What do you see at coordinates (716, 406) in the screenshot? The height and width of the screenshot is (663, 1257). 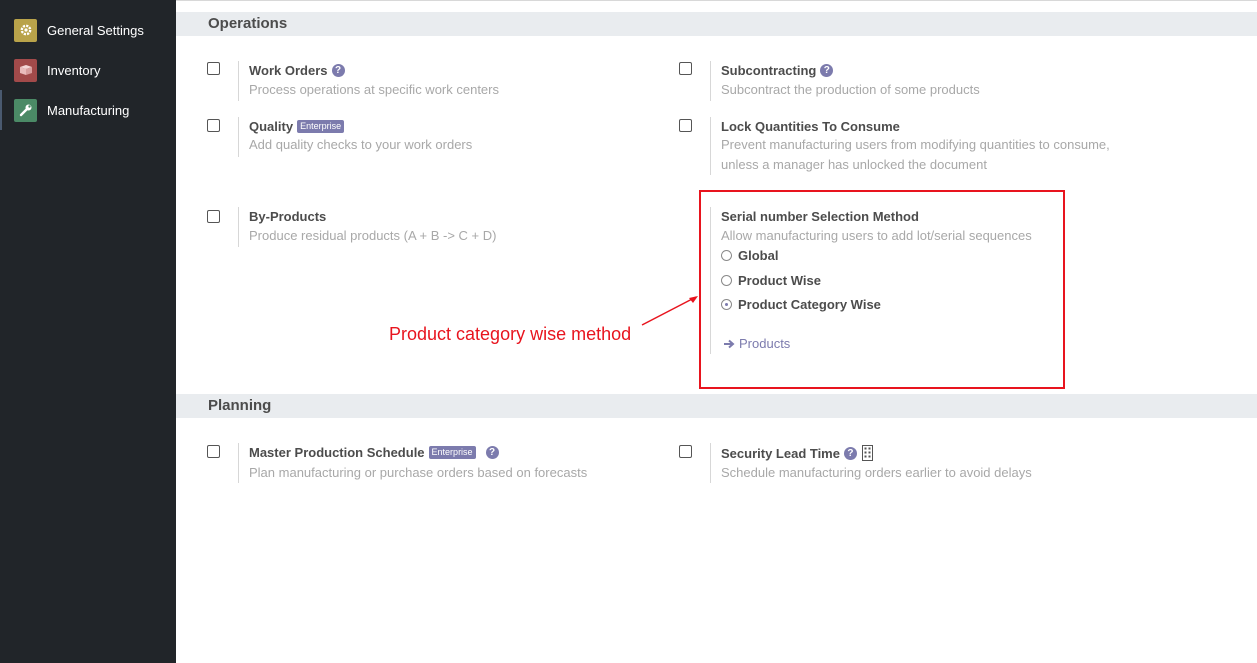 I see `section-header-planning: Planning` at bounding box center [716, 406].